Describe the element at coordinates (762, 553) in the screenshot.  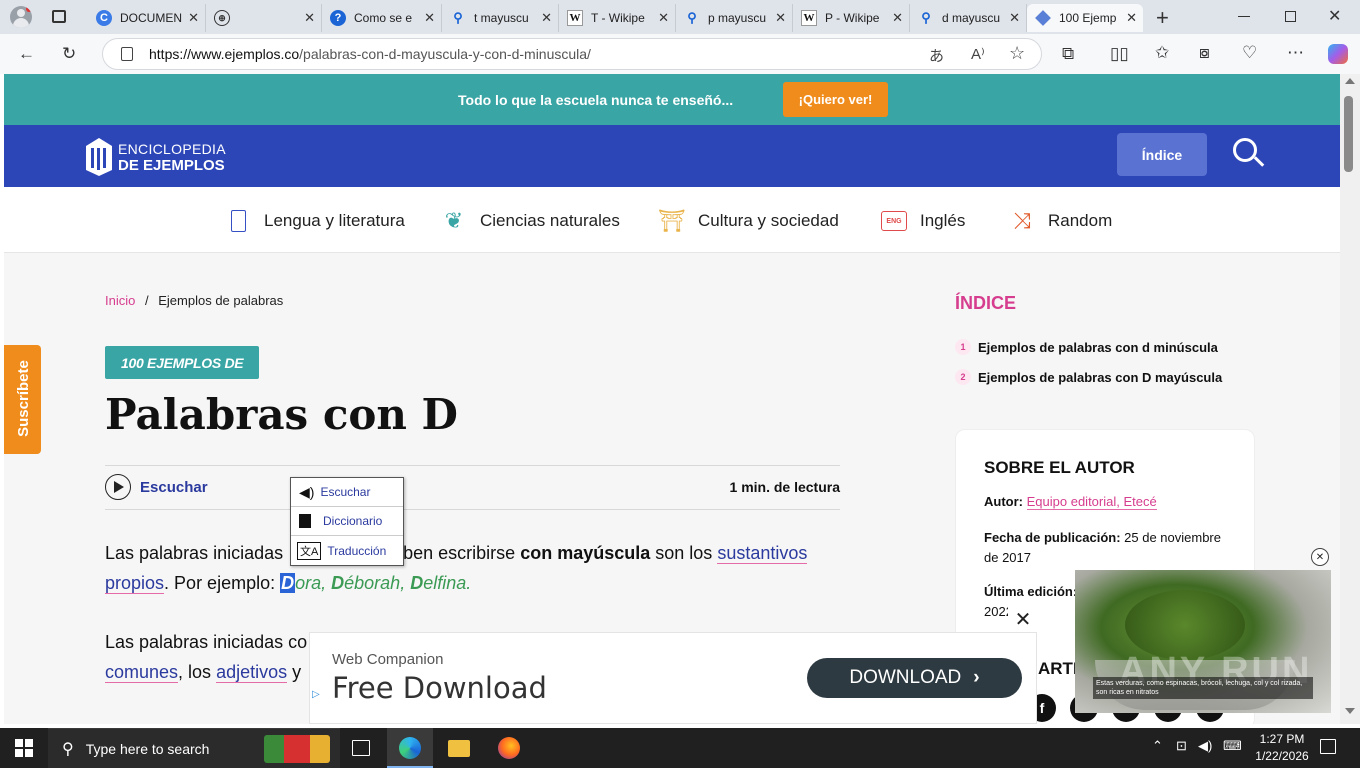
I see `link-sustantivos: sustantivos` at that location.